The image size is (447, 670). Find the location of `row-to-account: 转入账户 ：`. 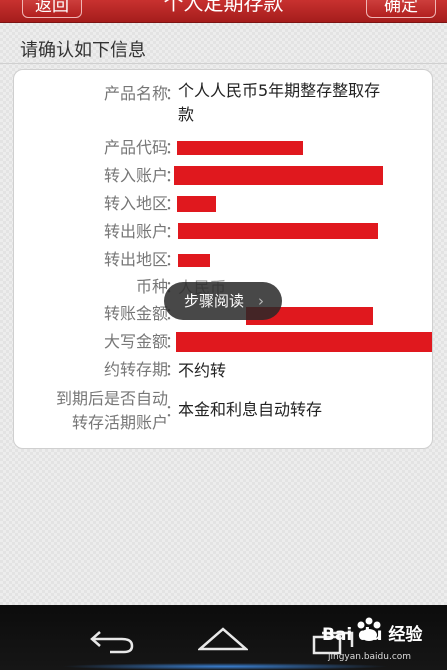

row-to-account: 转入账户 ： is located at coordinates (224, 178).